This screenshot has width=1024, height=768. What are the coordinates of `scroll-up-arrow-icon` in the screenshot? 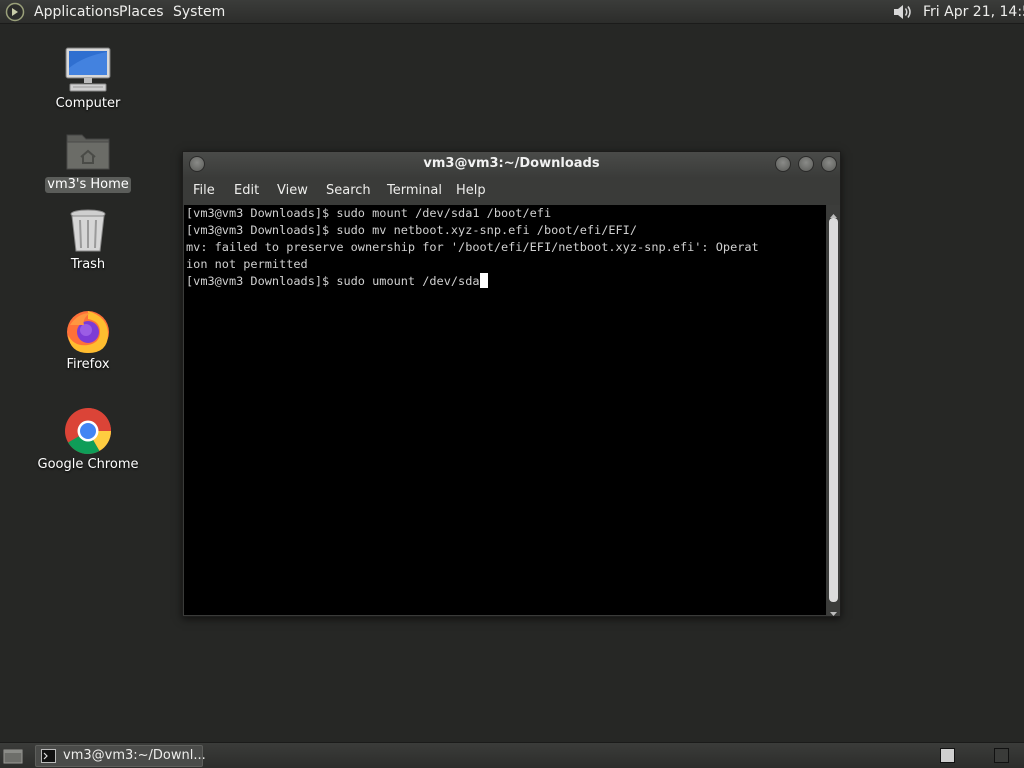 It's located at (833, 212).